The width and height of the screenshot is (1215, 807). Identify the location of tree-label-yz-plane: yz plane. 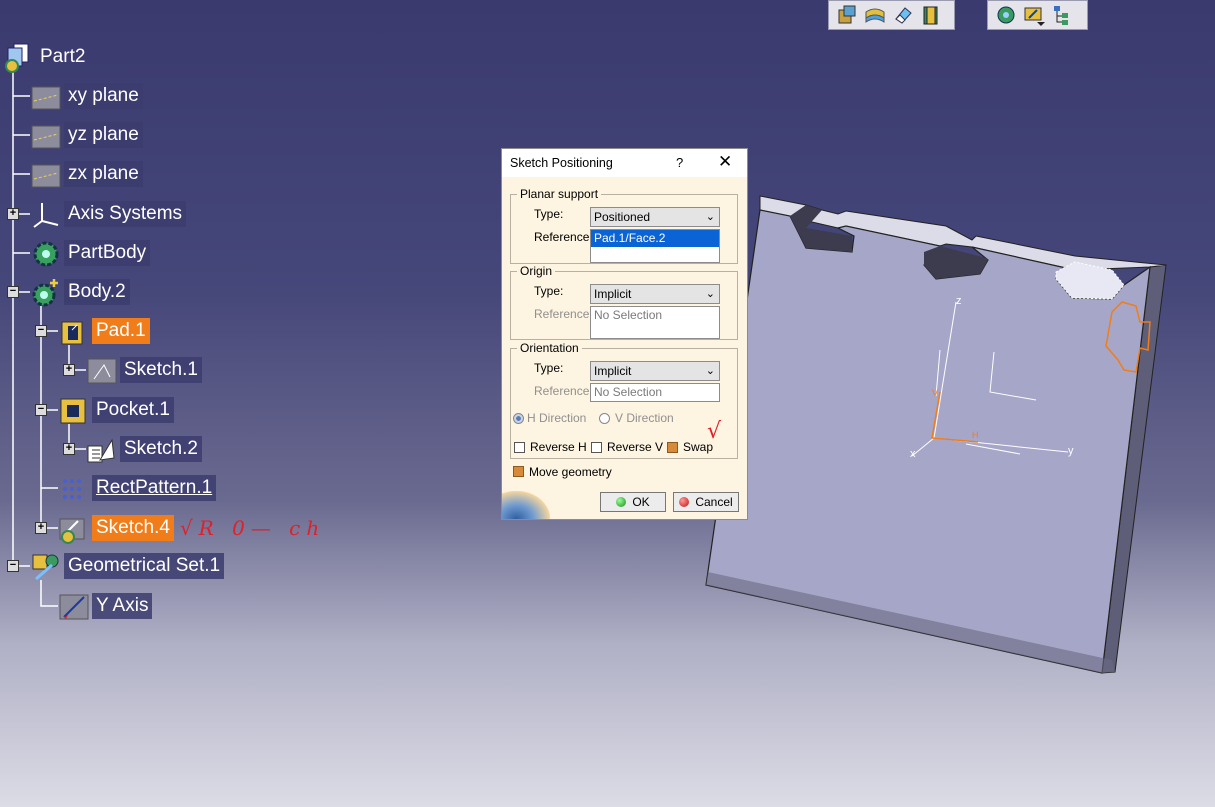
(103, 135).